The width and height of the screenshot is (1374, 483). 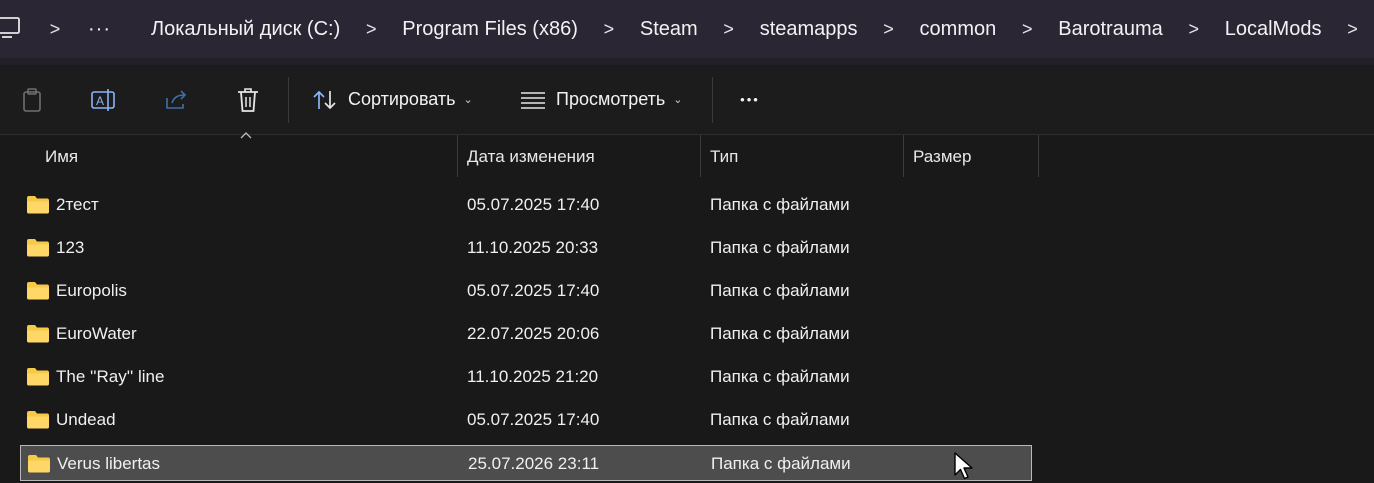 What do you see at coordinates (86, 420) in the screenshot?
I see `file-name: Undead` at bounding box center [86, 420].